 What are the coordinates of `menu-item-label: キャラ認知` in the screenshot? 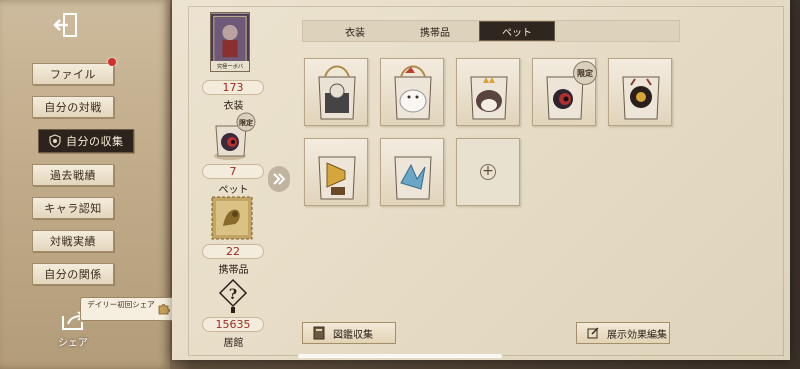 It's located at (73, 208).